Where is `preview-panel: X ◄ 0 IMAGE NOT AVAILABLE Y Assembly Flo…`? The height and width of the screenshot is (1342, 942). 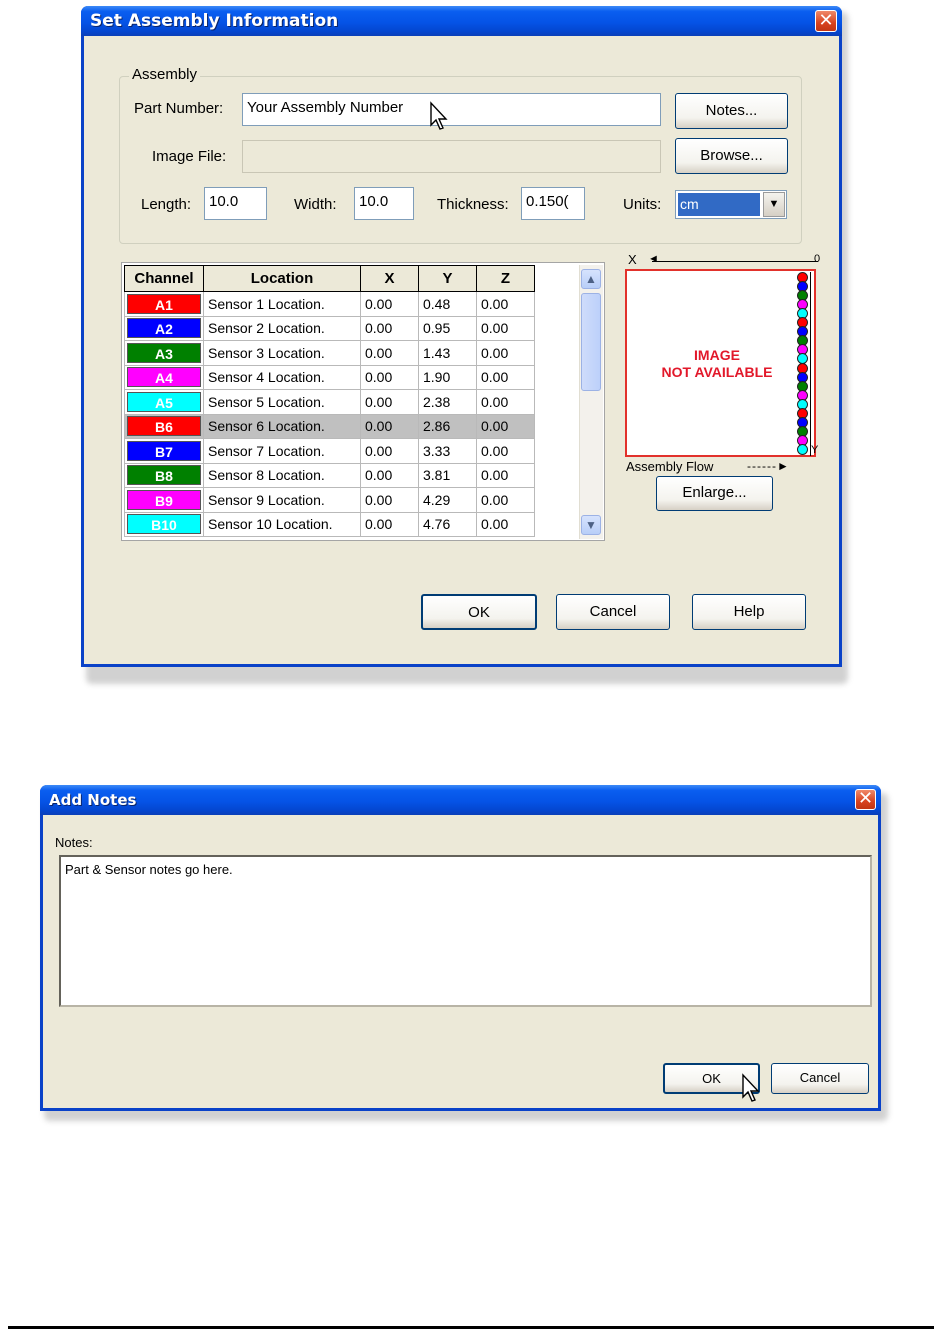 preview-panel: X ◄ 0 IMAGE NOT AVAILABLE Y Assembly Flo… is located at coordinates (722, 367).